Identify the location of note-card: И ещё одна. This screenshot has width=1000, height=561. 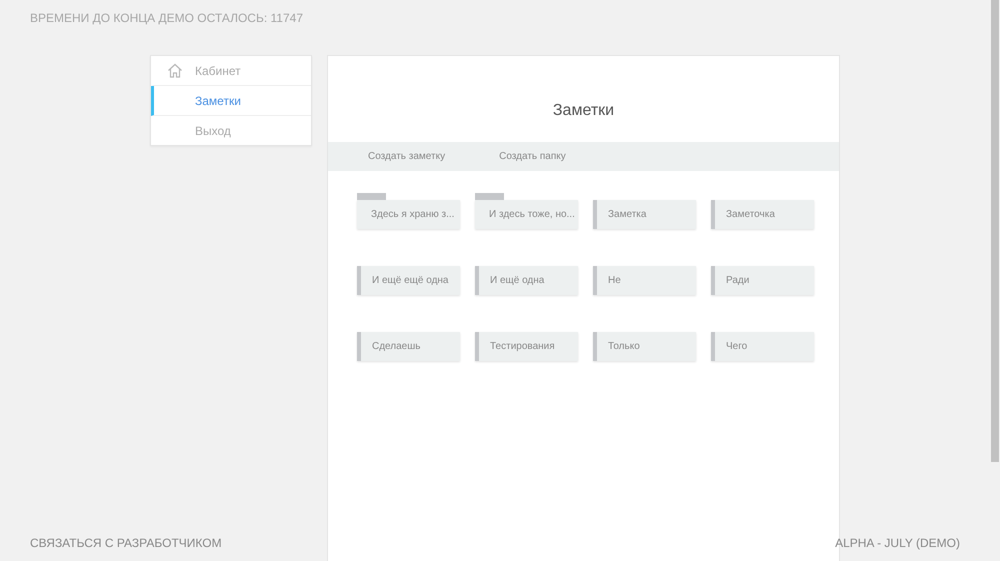
(526, 280).